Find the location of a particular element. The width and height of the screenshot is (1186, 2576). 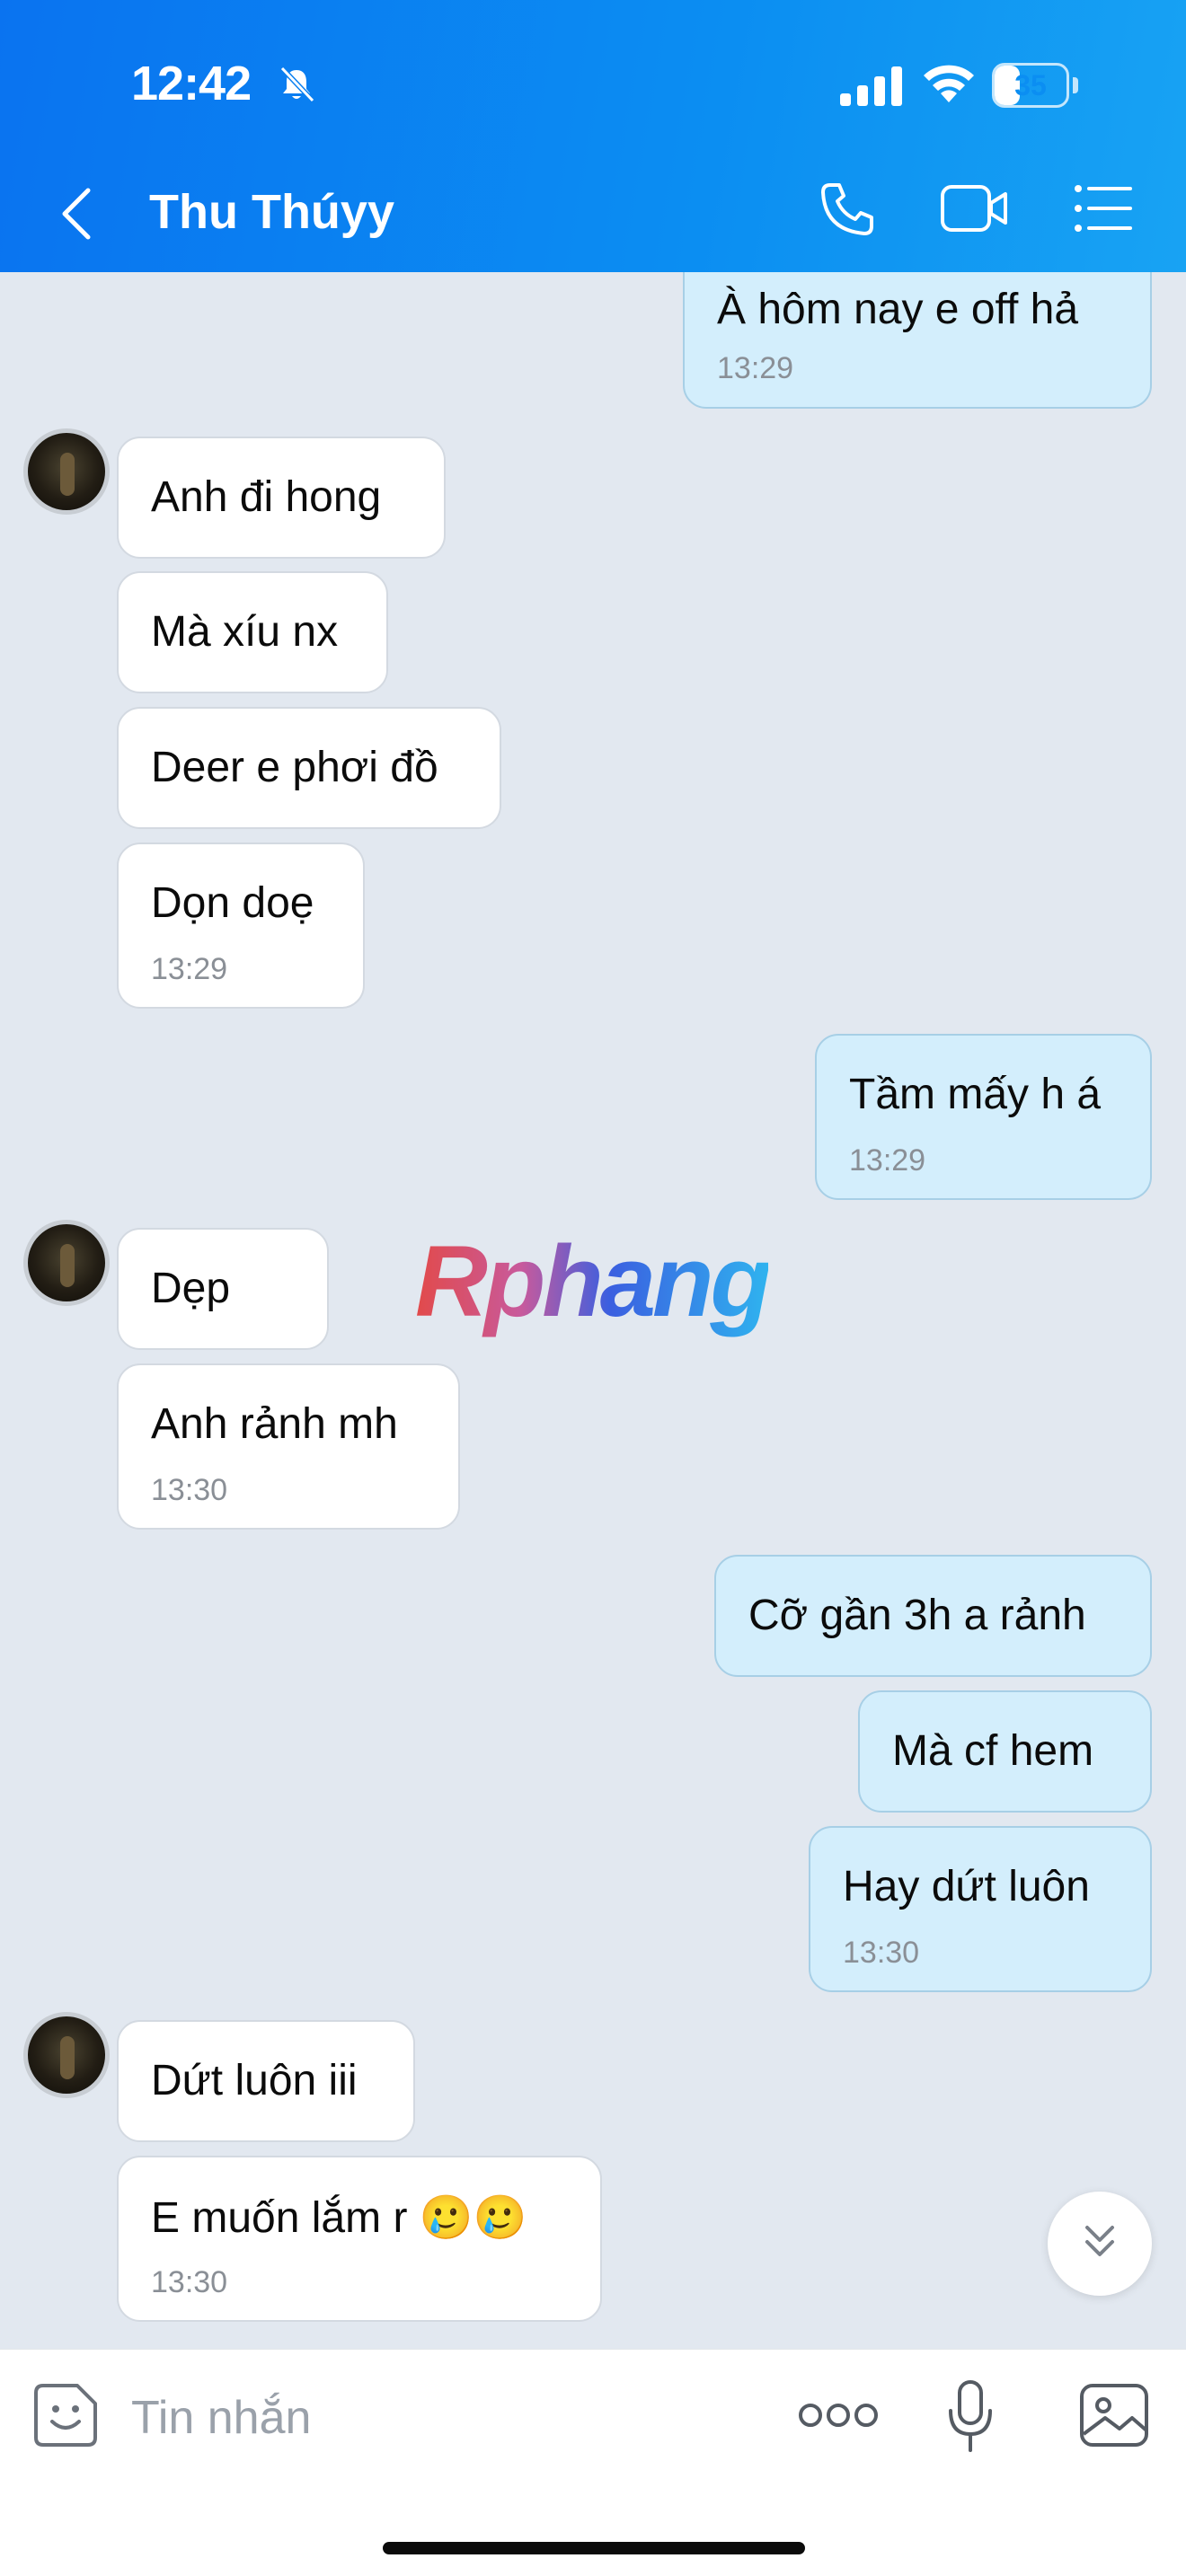

back-chevron-icon is located at coordinates (78, 214).